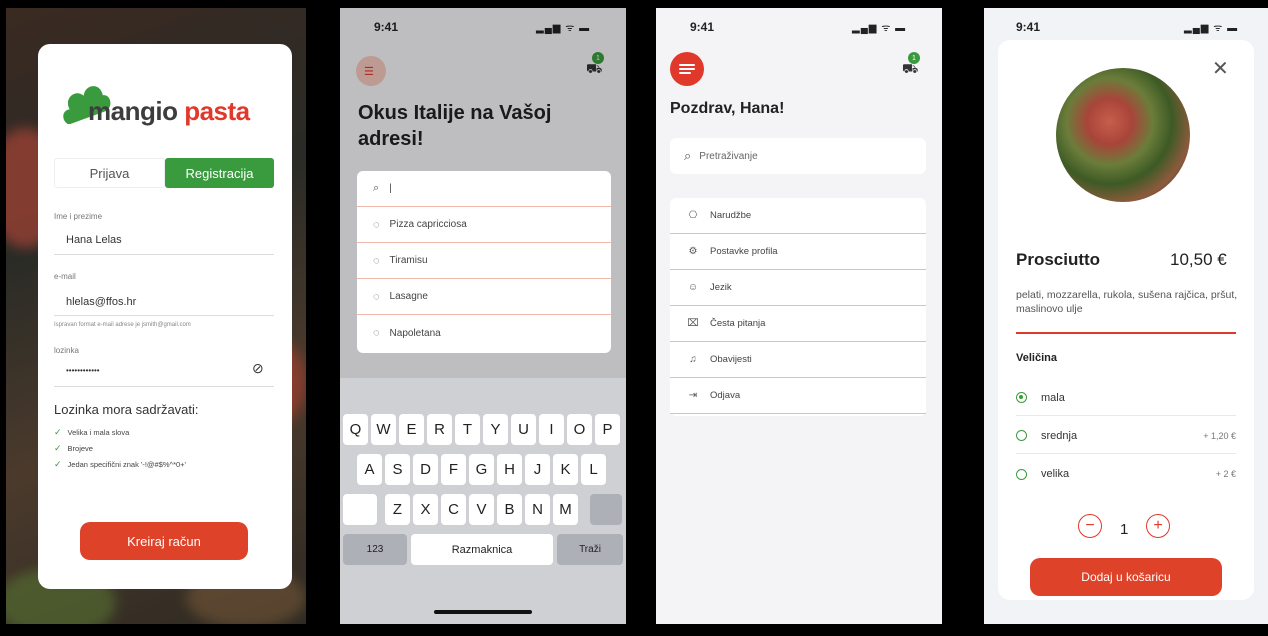 The height and width of the screenshot is (636, 1268). I want to click on menu-item-language: ☺ Jezik, so click(798, 288).